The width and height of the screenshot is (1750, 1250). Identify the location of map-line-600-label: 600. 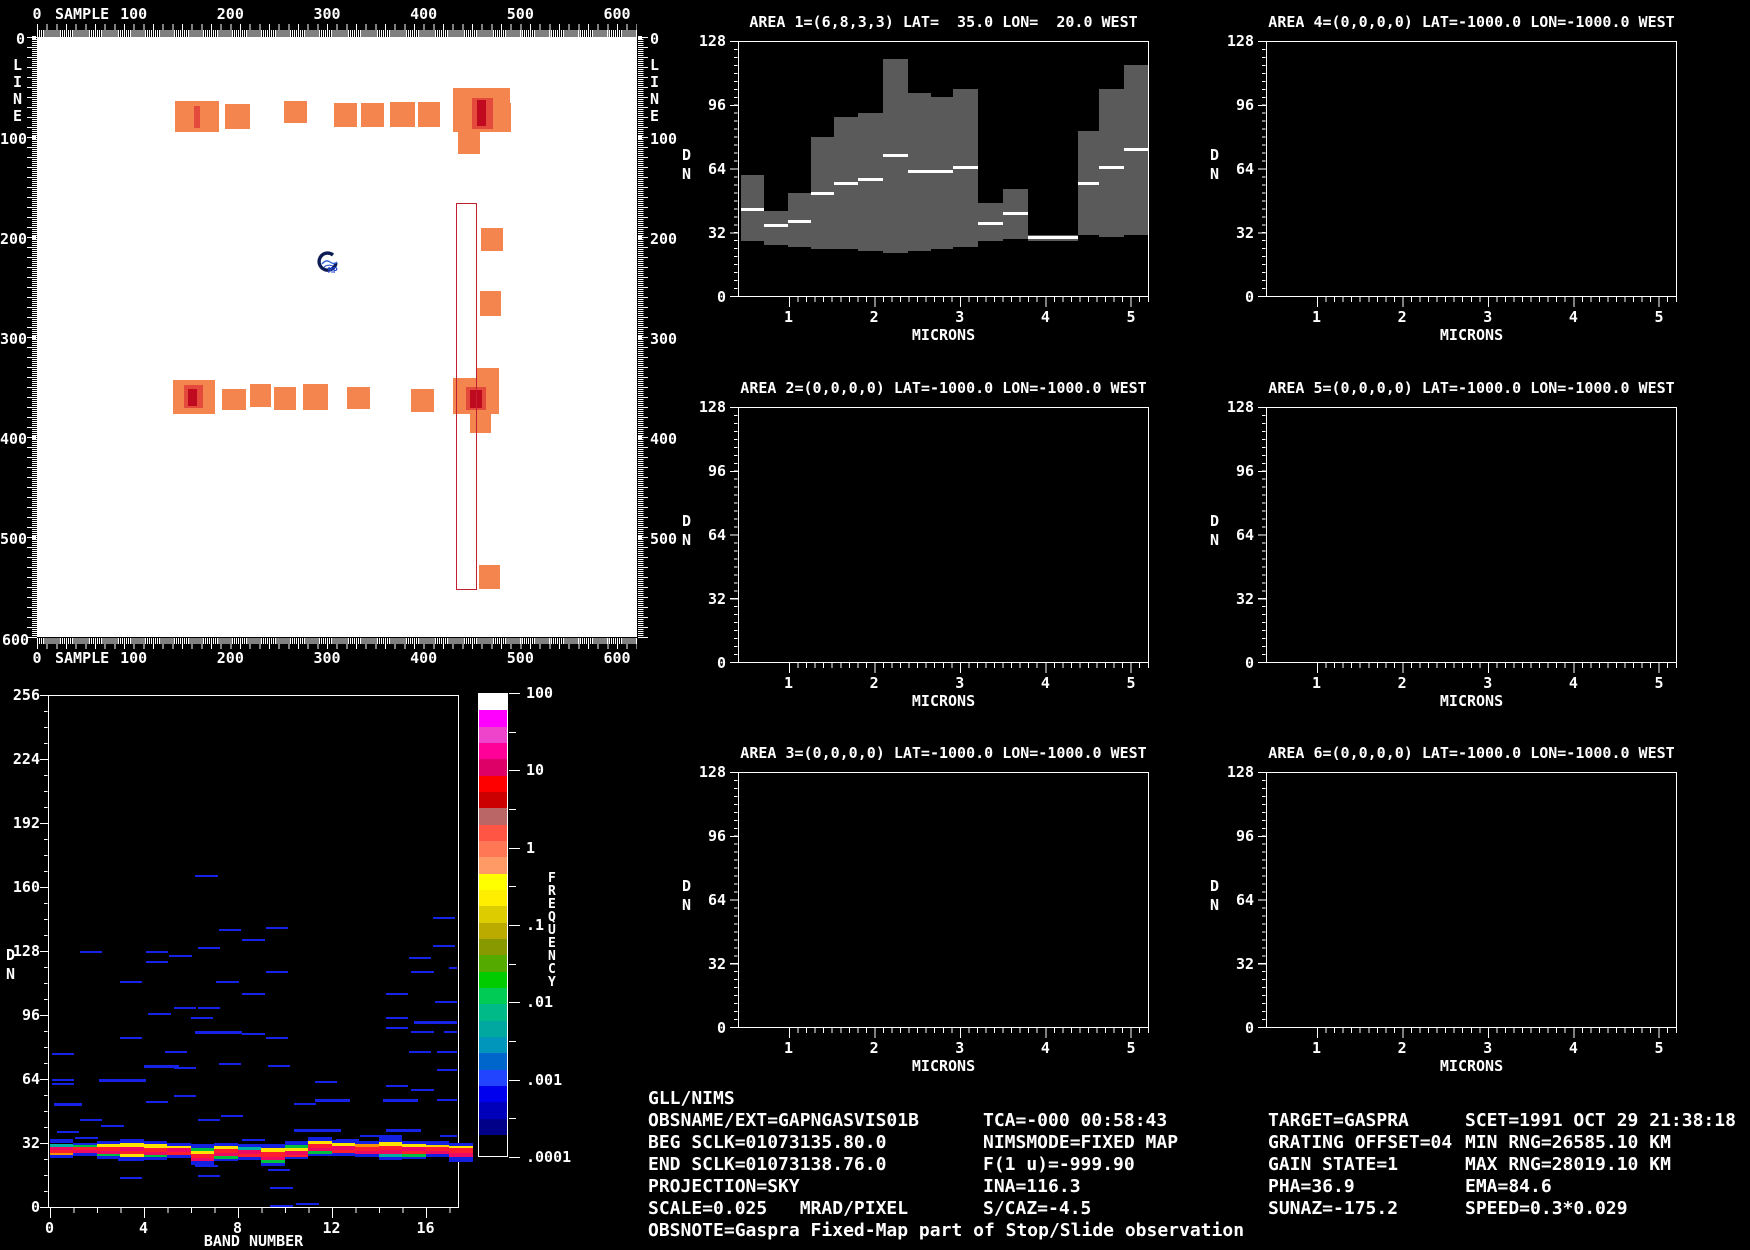
(16, 640).